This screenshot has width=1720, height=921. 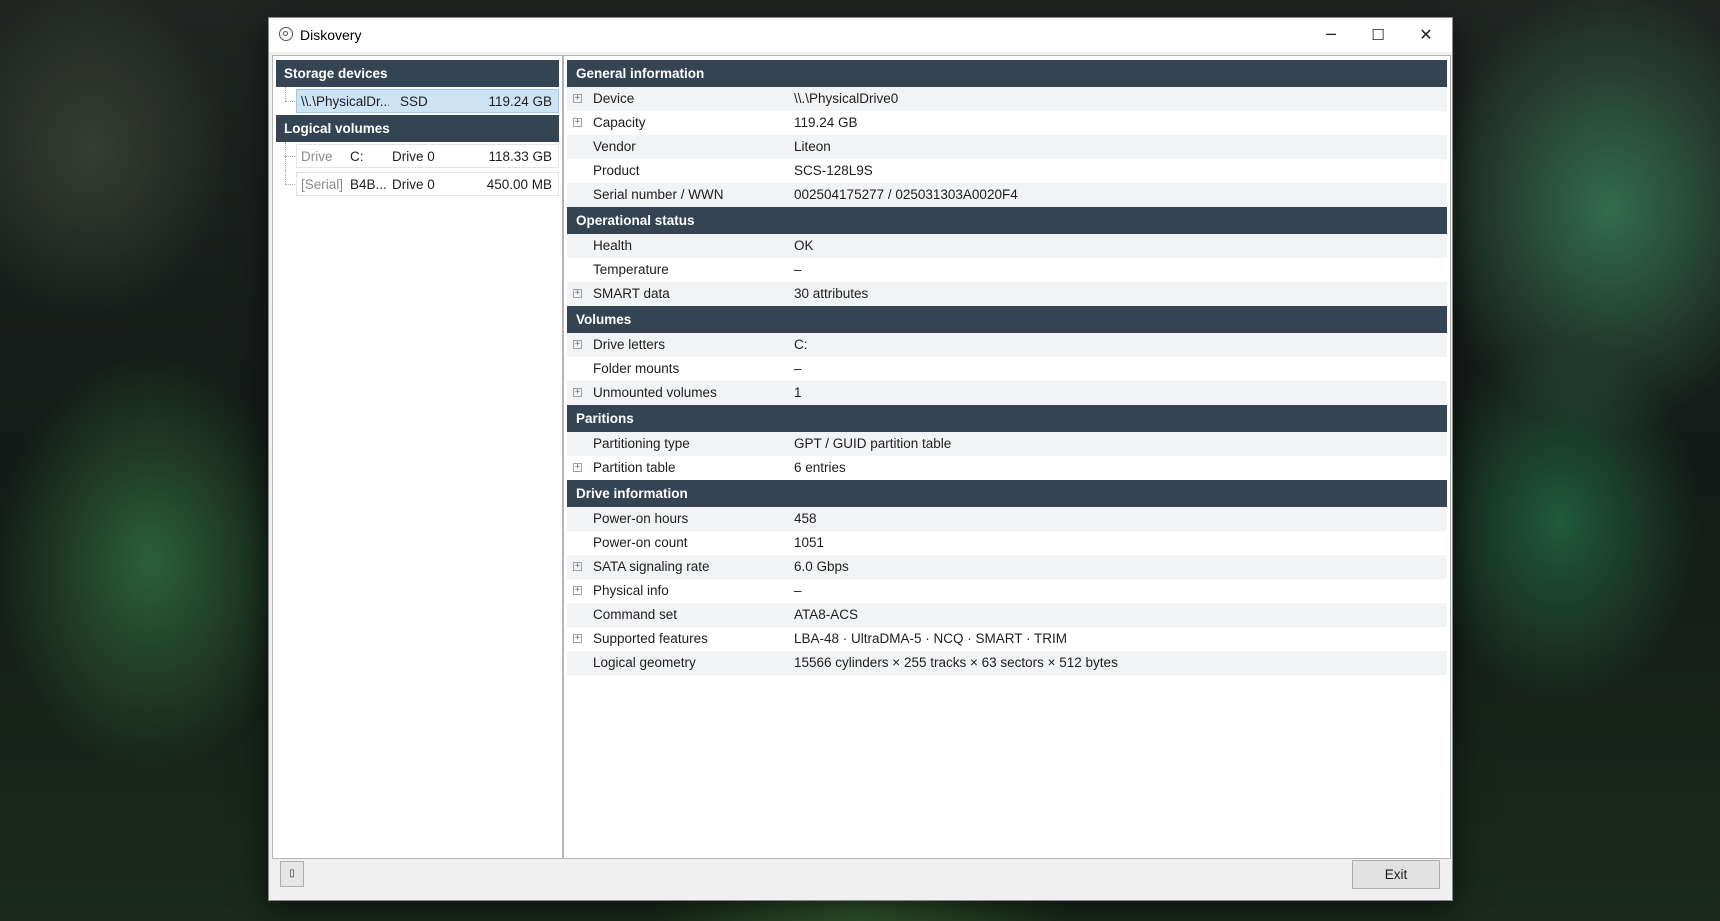 I want to click on property-row: Product SCS-128L9S, so click(x=1007, y=171).